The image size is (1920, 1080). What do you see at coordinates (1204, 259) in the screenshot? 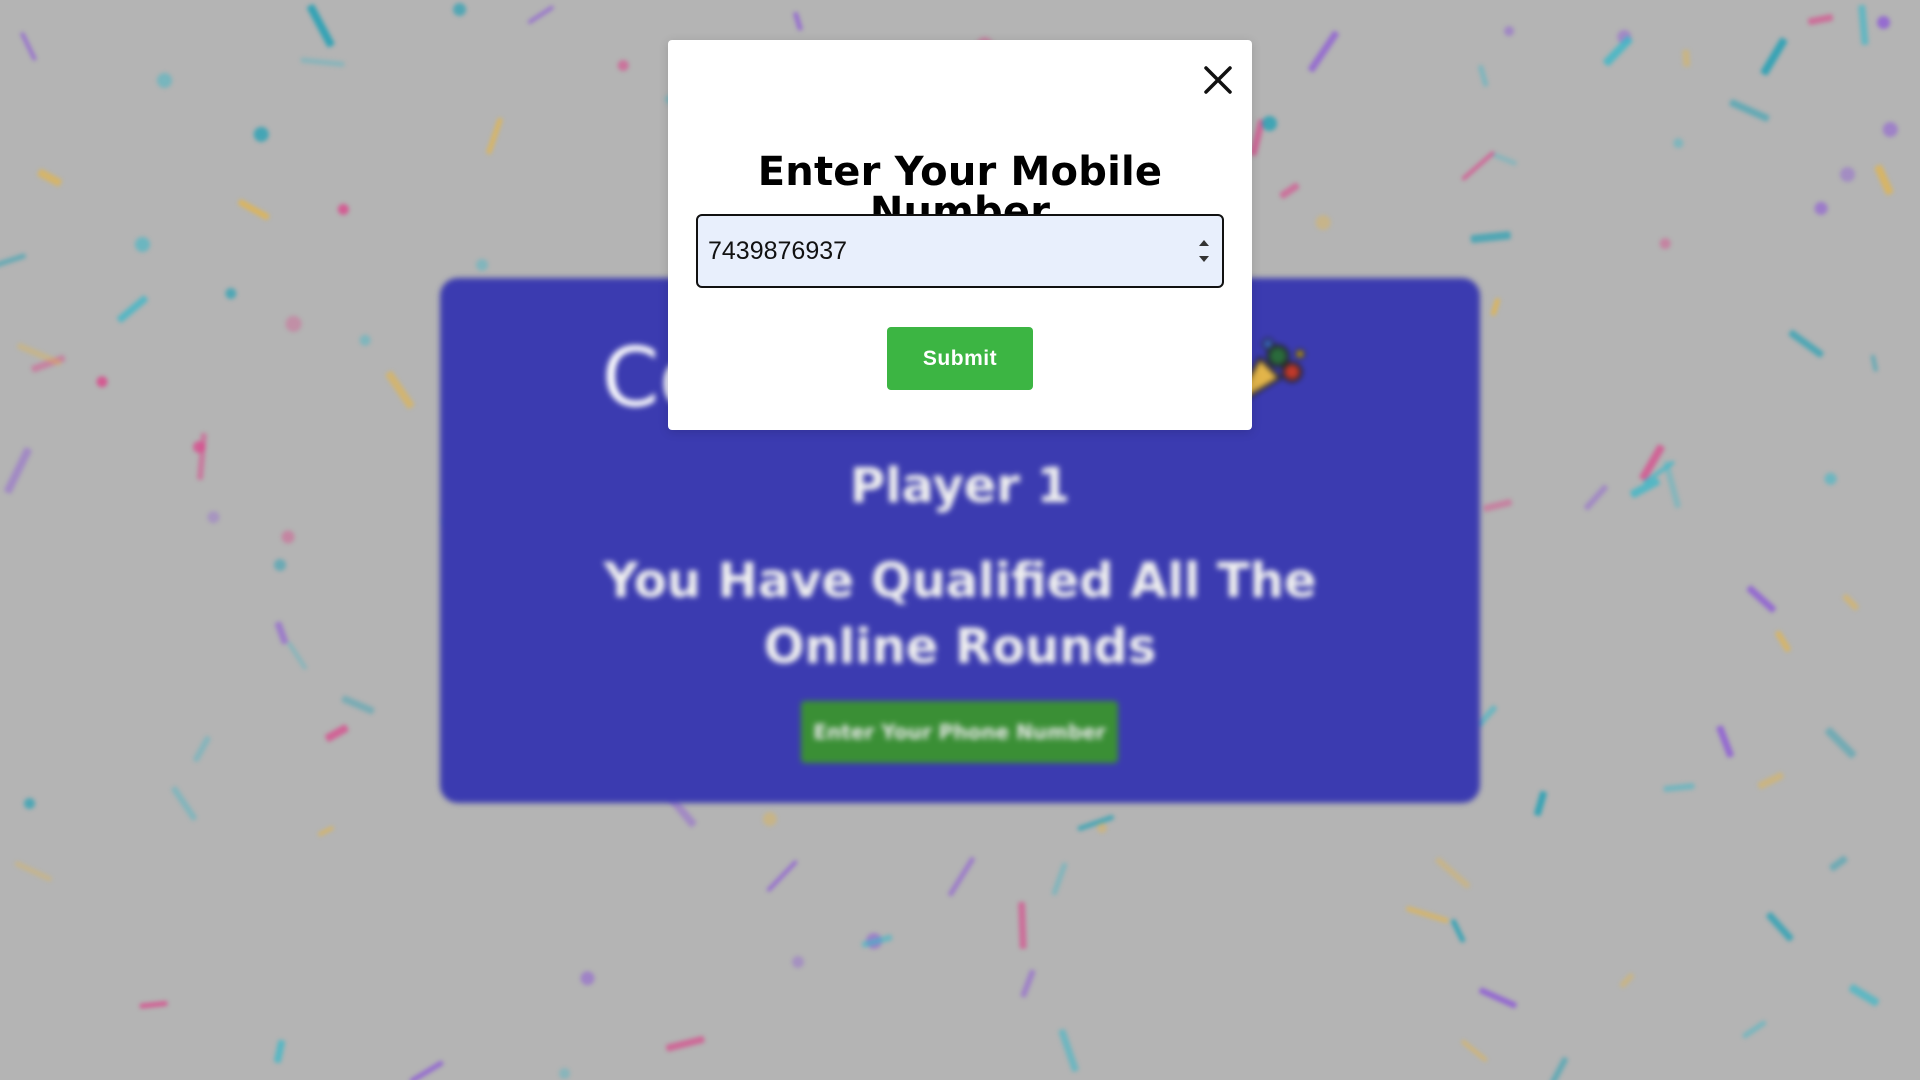
I see `spin-down-icon` at bounding box center [1204, 259].